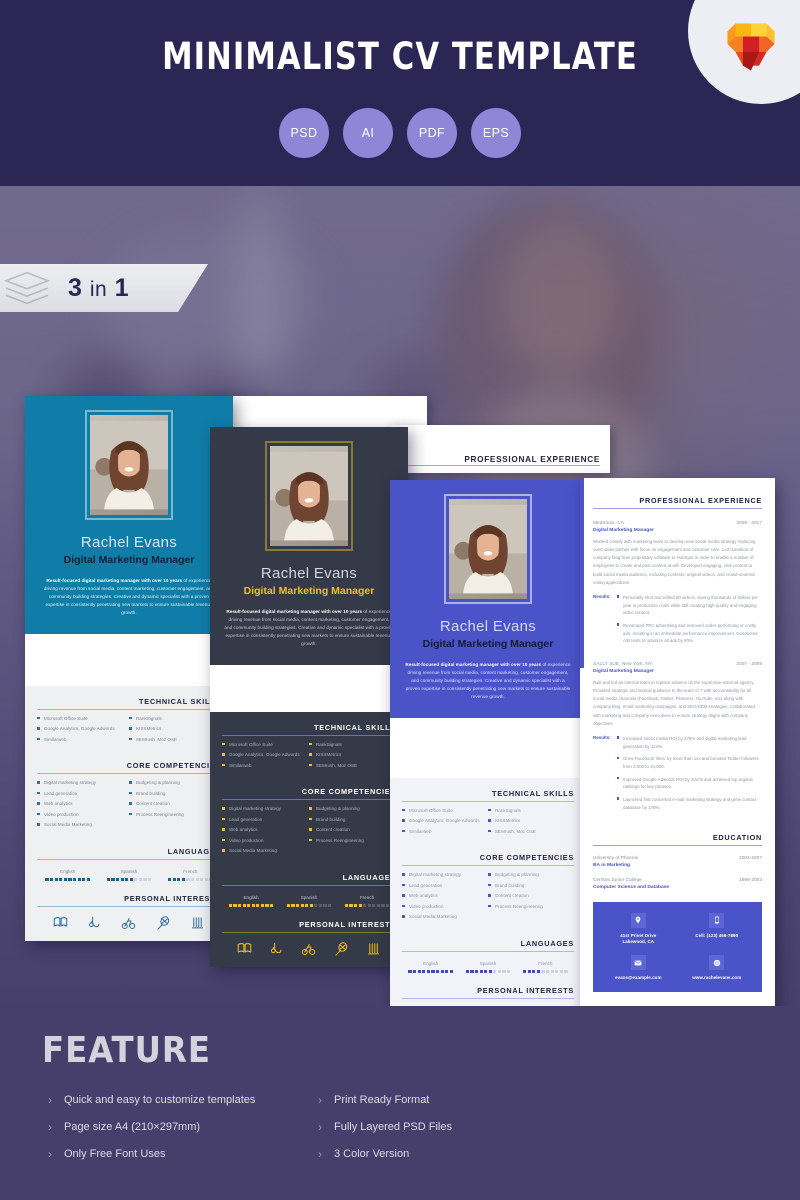 Image resolution: width=800 pixels, height=1200 pixels. Describe the element at coordinates (638, 968) in the screenshot. I see `contact-email: evans@example.com` at that location.